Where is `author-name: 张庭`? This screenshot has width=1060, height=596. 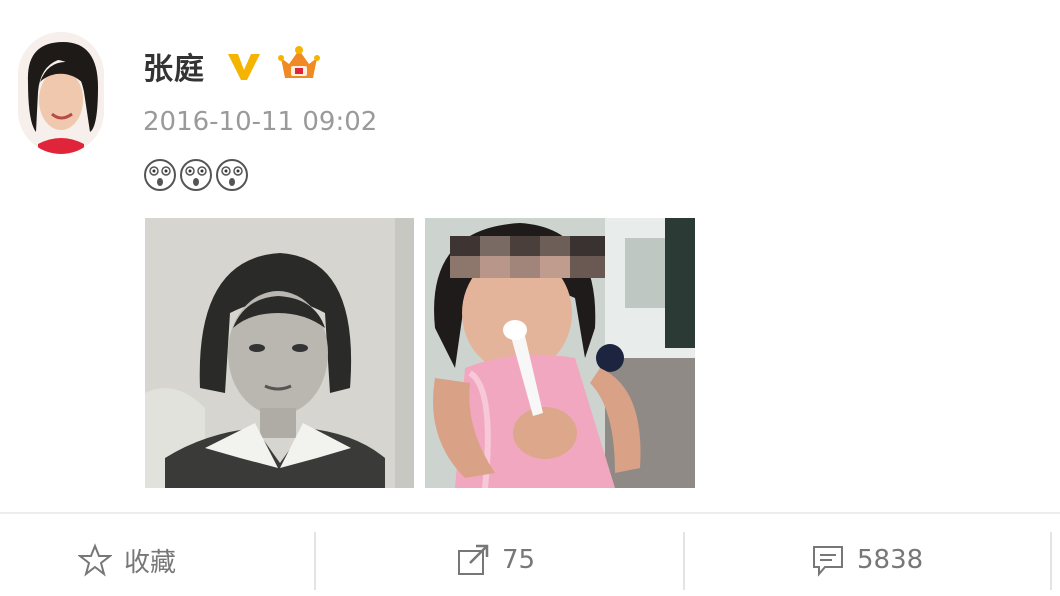 author-name: 张庭 is located at coordinates (174, 66).